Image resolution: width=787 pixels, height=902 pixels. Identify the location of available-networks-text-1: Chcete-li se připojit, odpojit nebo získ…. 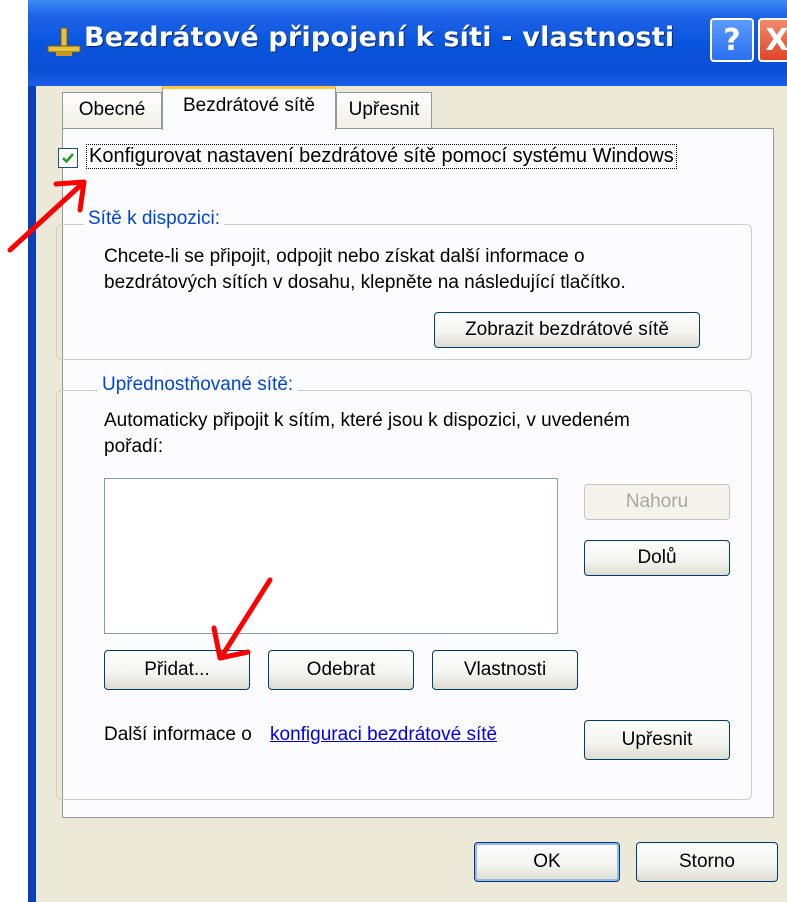
(344, 256).